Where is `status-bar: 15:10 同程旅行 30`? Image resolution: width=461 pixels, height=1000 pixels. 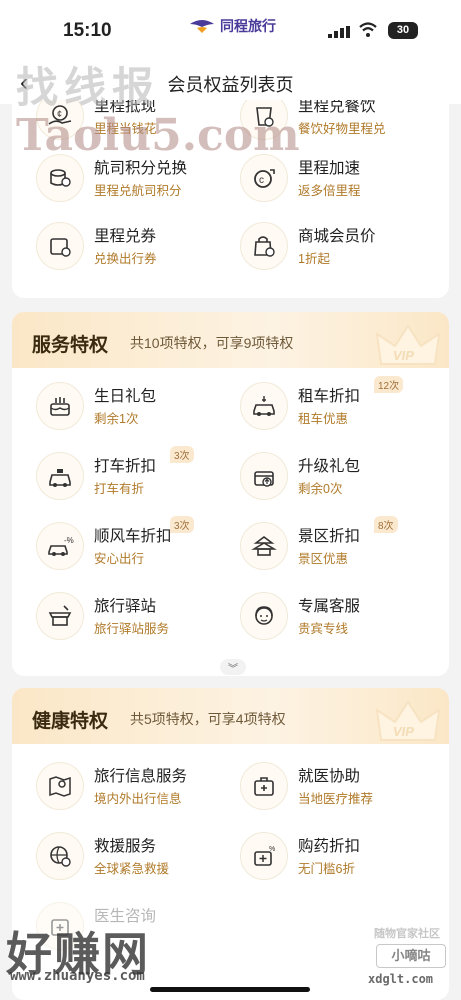 status-bar: 15:10 同程旅行 30 is located at coordinates (230, 30).